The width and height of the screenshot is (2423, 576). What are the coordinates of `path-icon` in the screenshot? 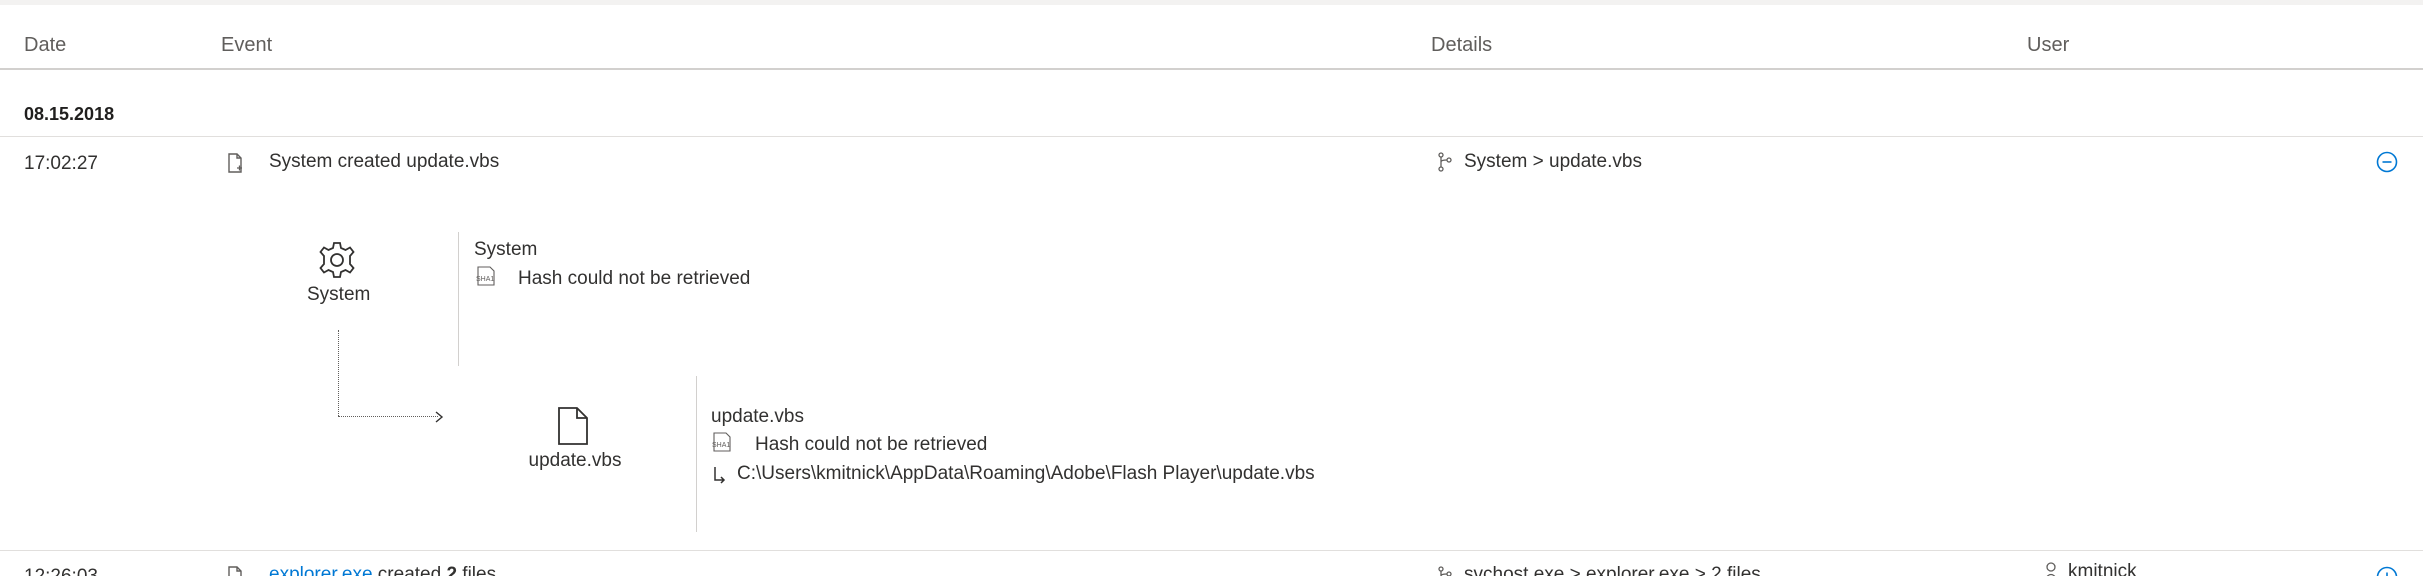 It's located at (719, 477).